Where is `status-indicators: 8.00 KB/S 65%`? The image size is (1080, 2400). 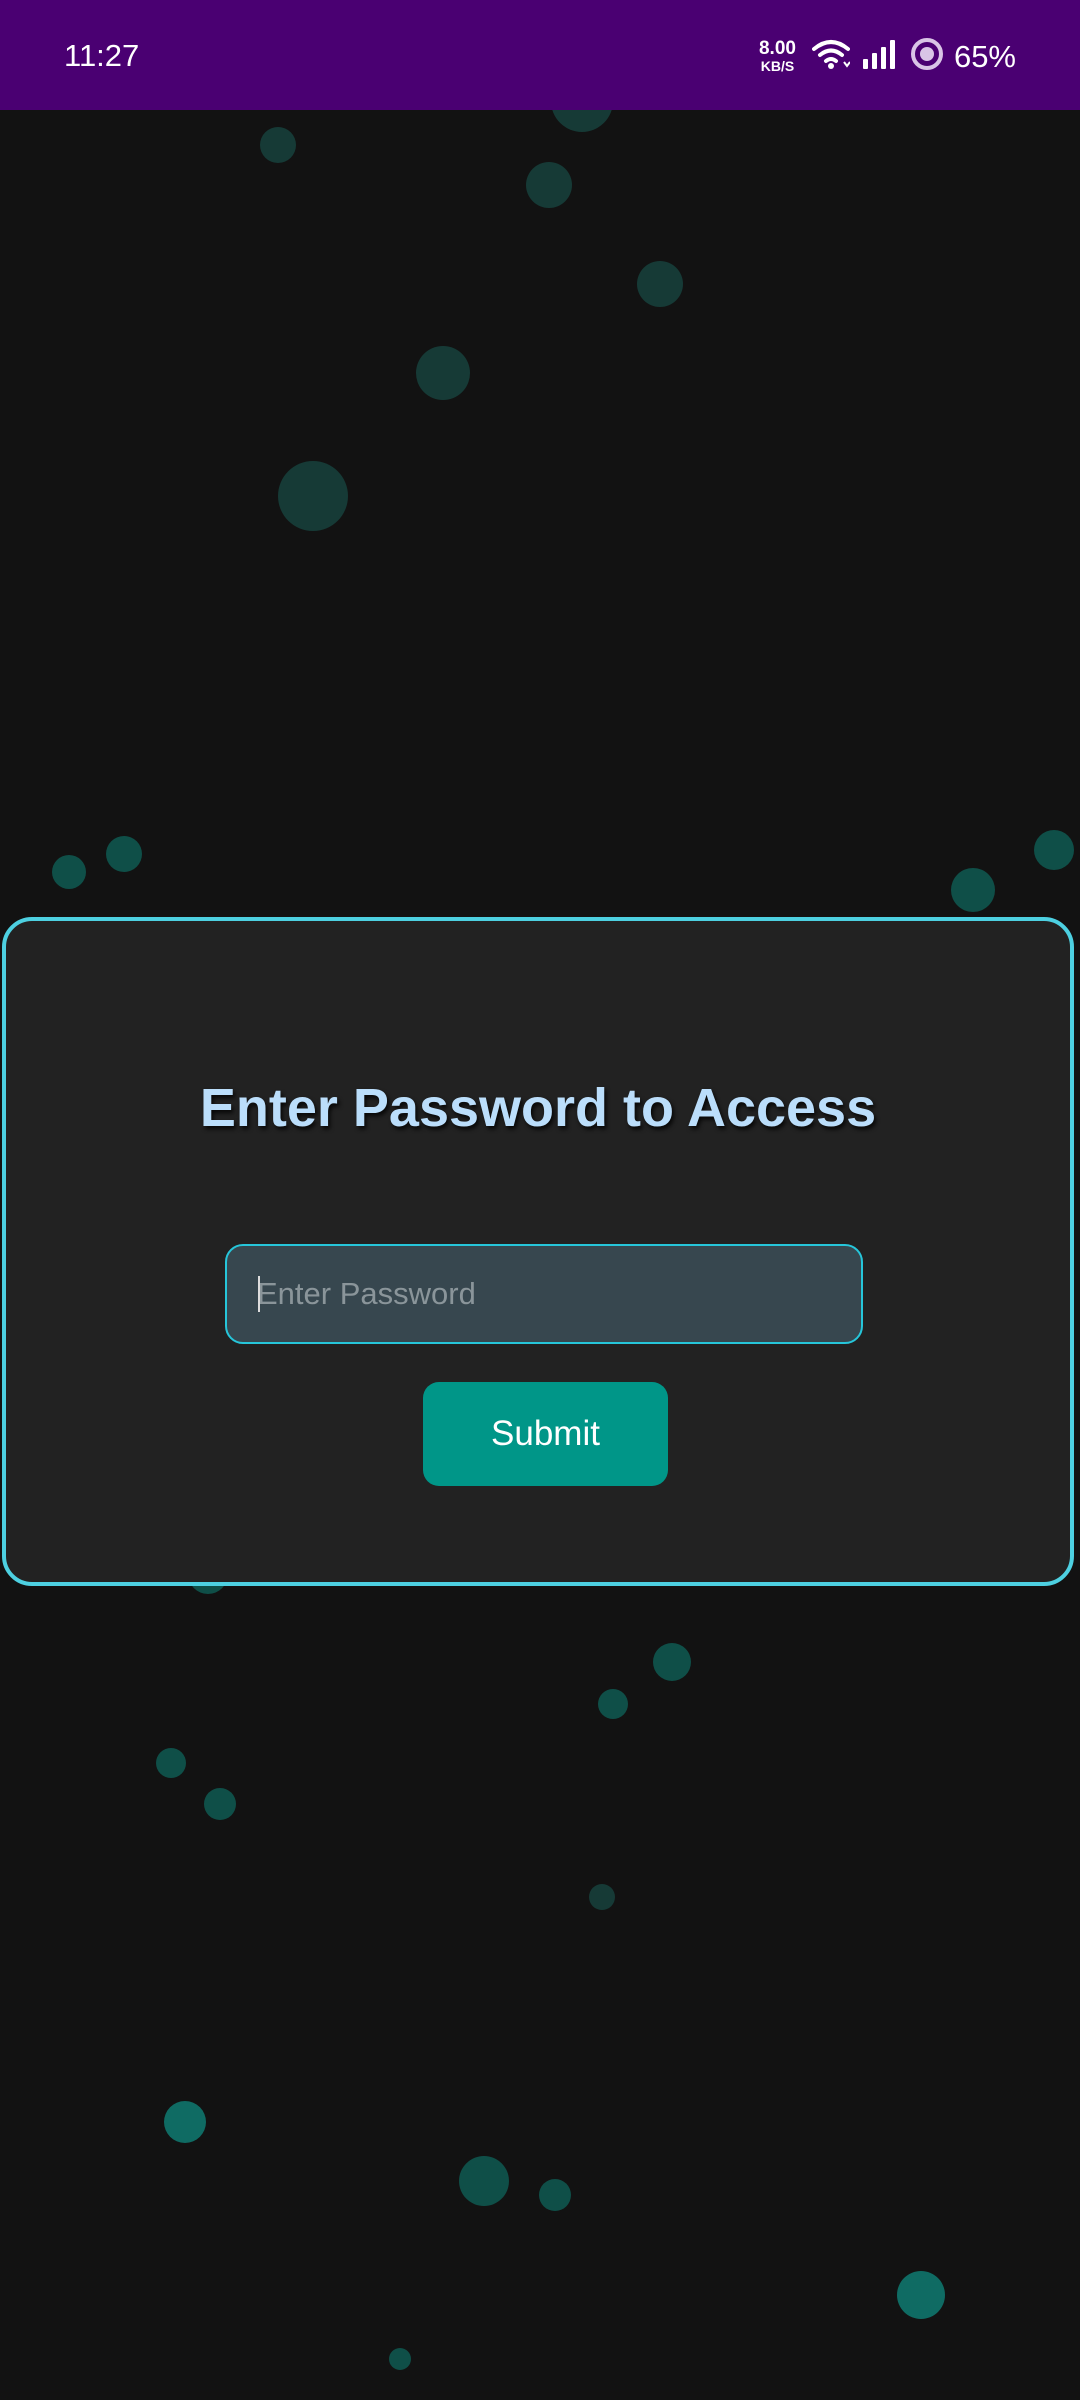 status-indicators: 8.00 KB/S 65% is located at coordinates (887, 56).